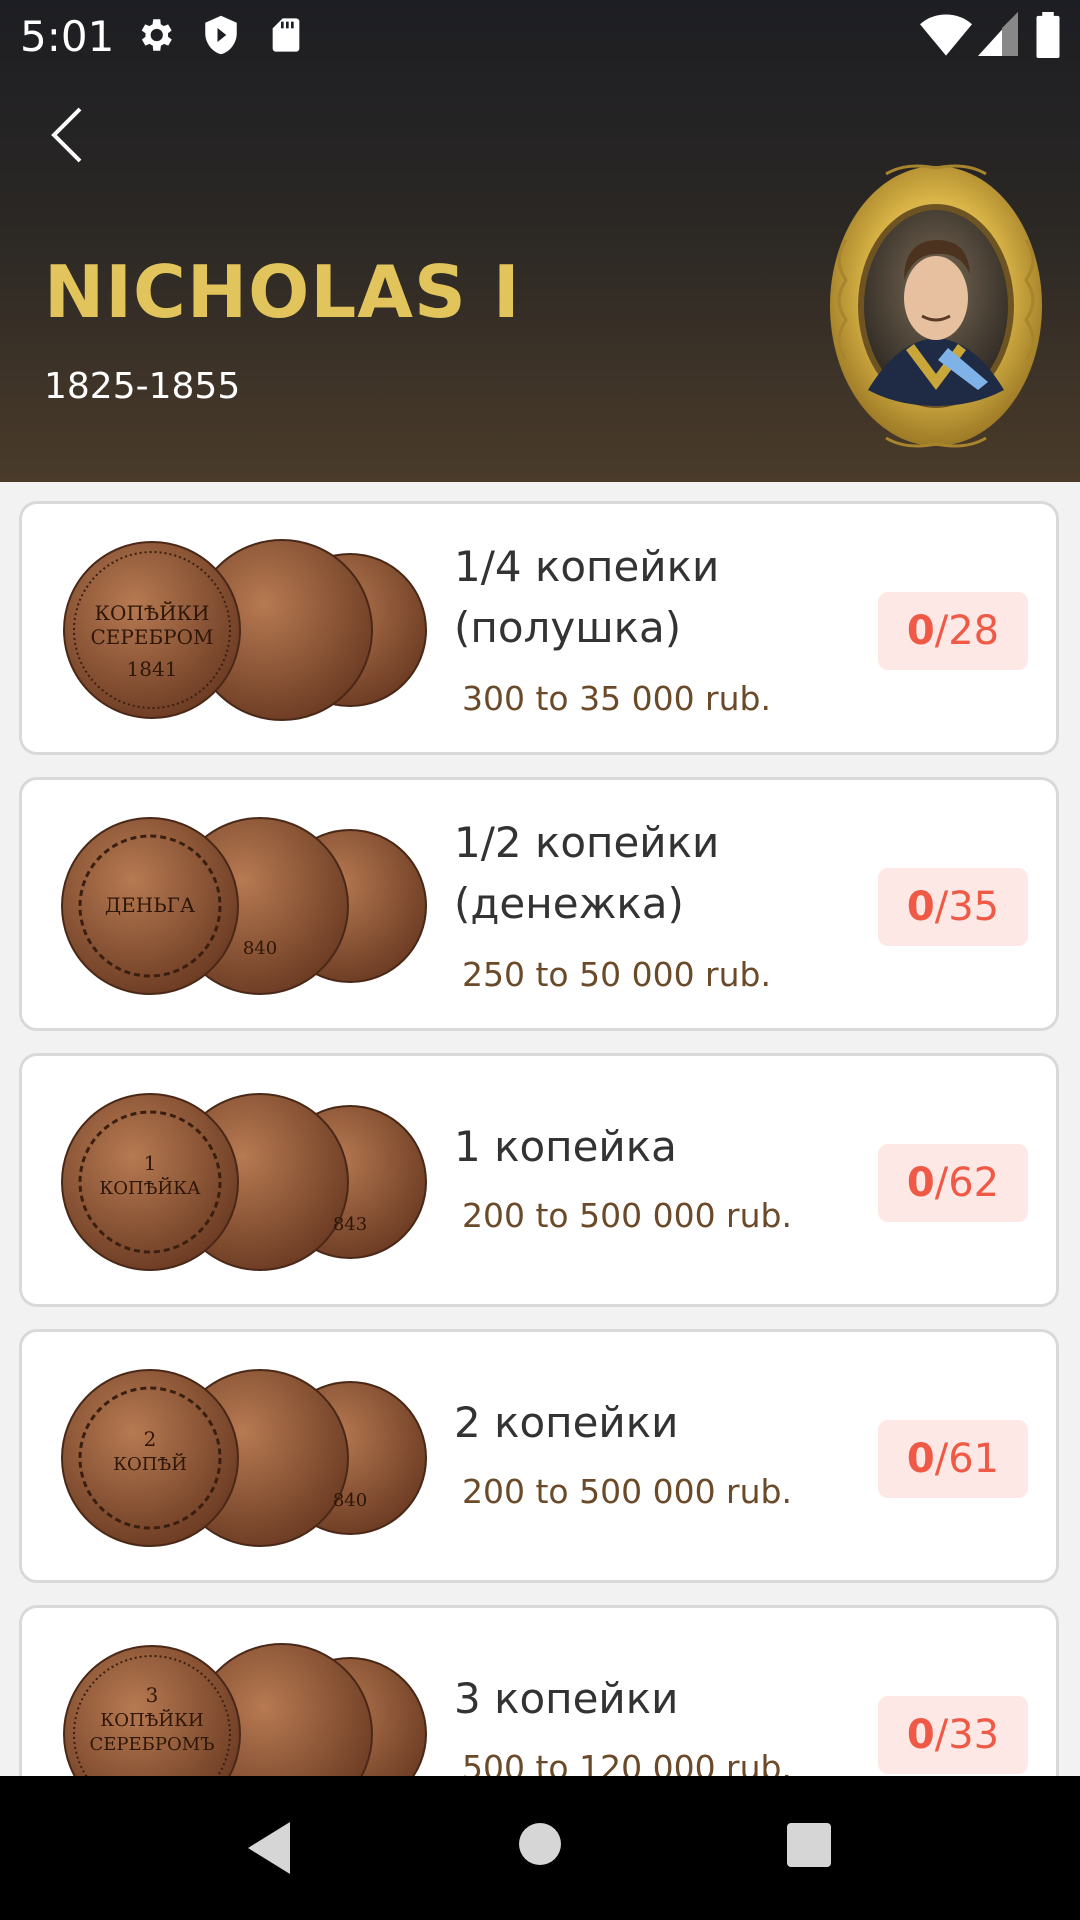 The image size is (1080, 1920). What do you see at coordinates (587, 566) in the screenshot?
I see `coin-name-line1: 1/4 копейки` at bounding box center [587, 566].